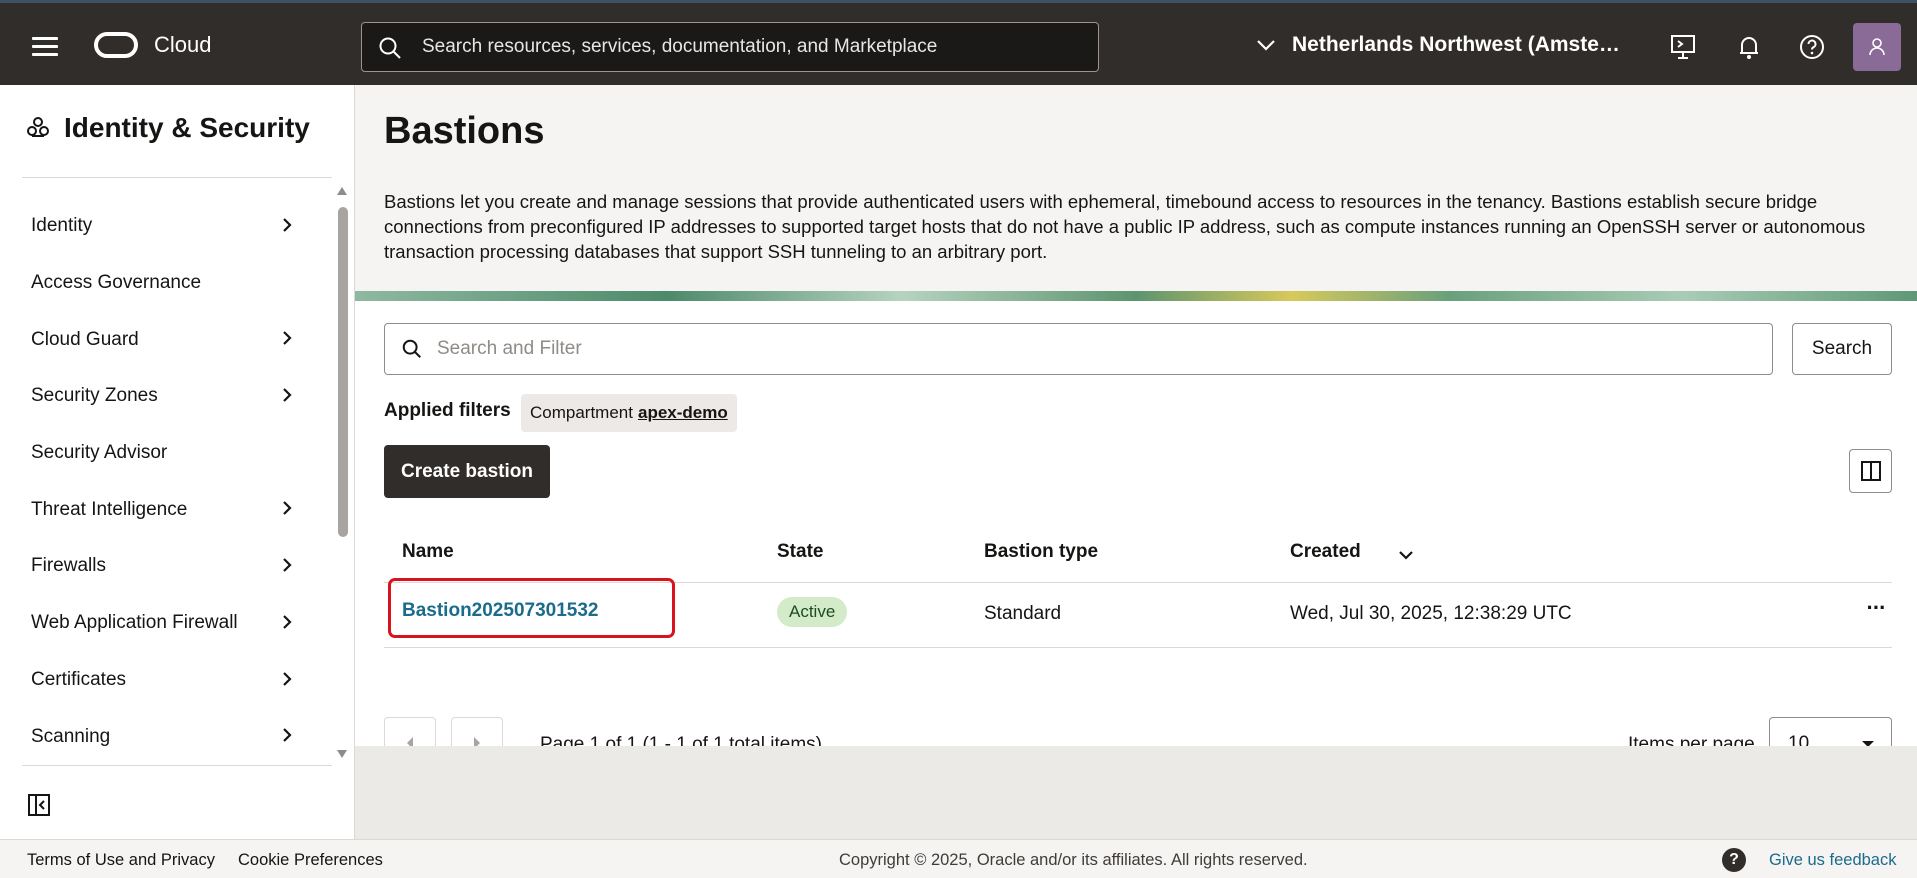 The image size is (1917, 878). Describe the element at coordinates (99, 453) in the screenshot. I see `sidebar-item-label: Security Advisor` at that location.